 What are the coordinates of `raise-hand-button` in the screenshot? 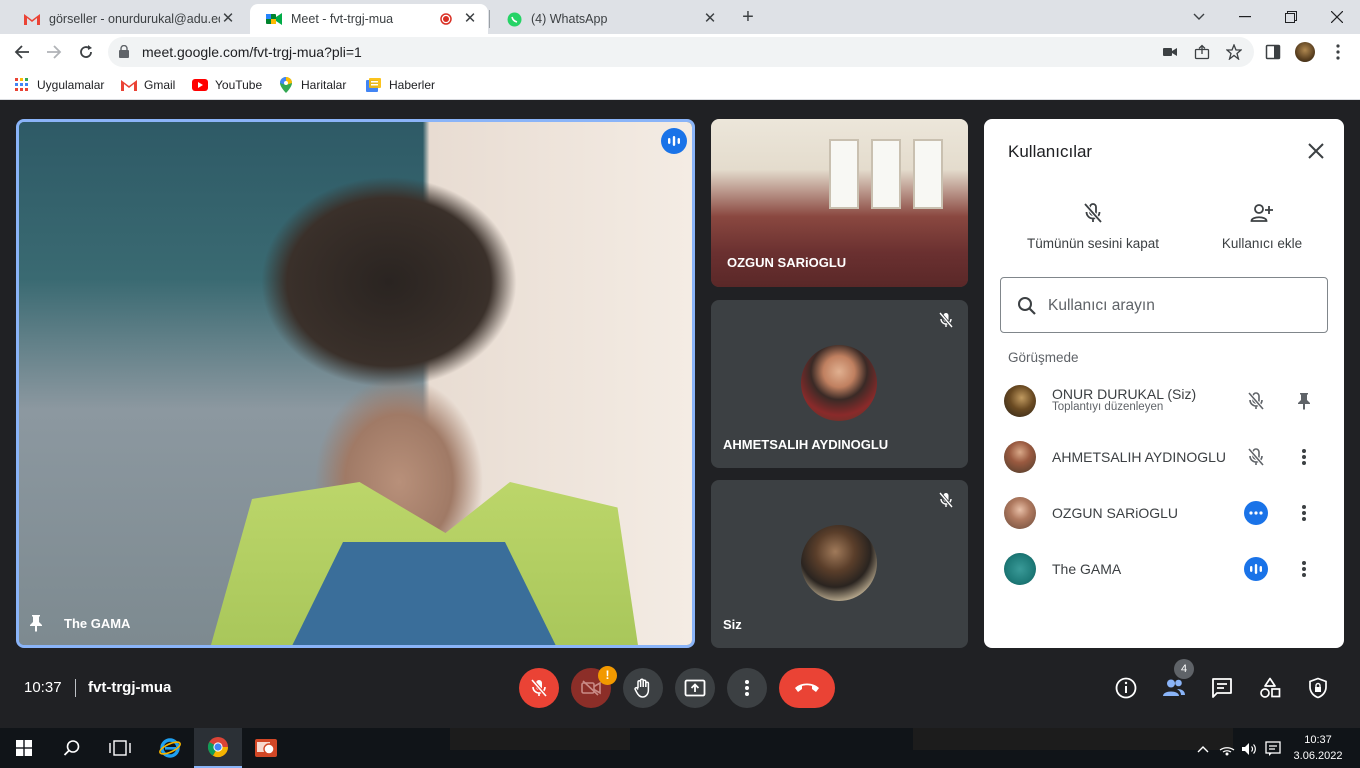 It's located at (643, 688).